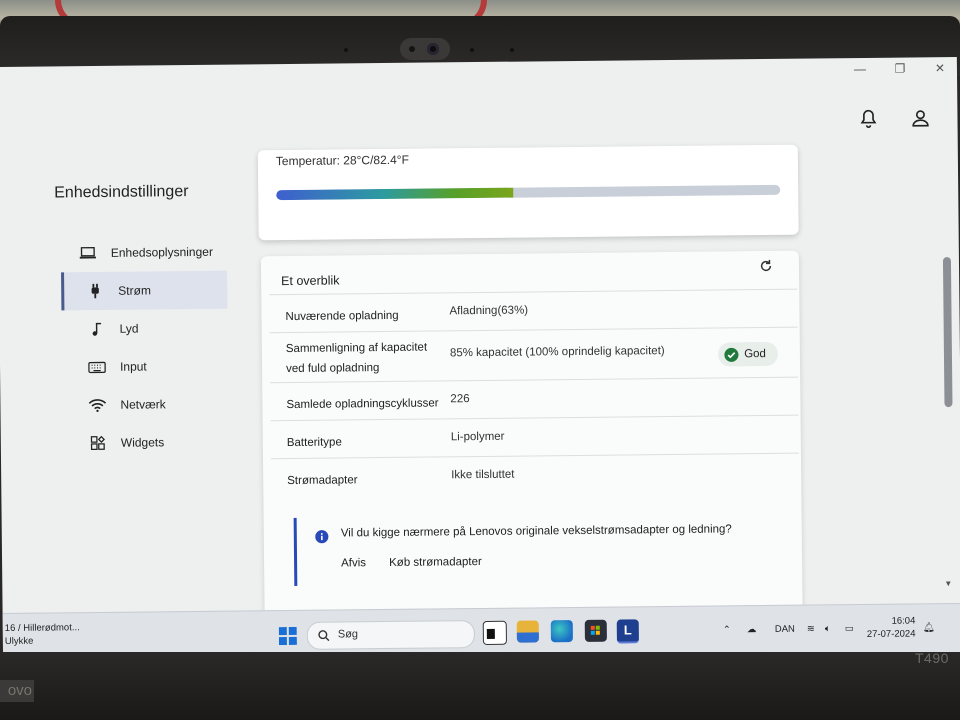 The width and height of the screenshot is (960, 720). Describe the element at coordinates (353, 563) in the screenshot. I see `dismiss-button: Afvis` at that location.